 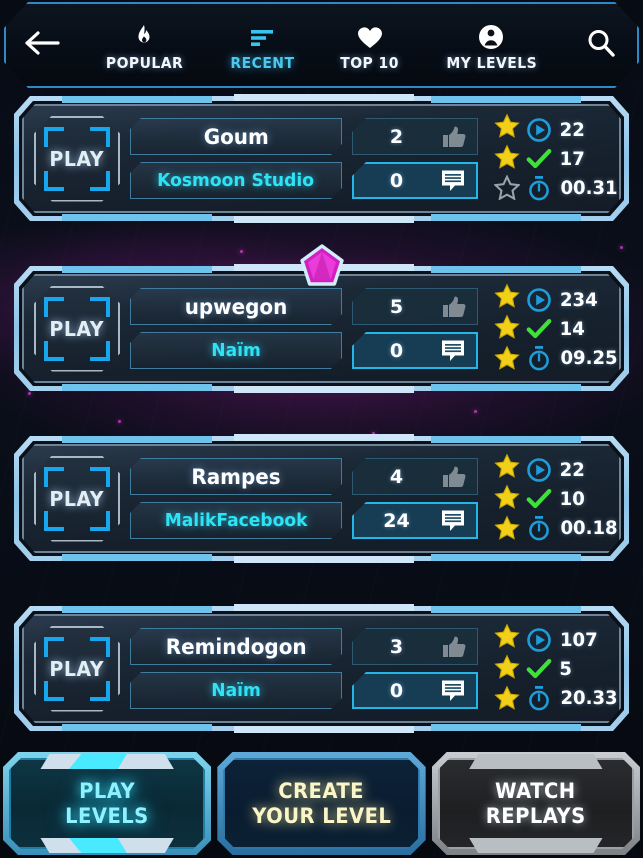 What do you see at coordinates (396, 476) in the screenshot?
I see `like-count: 4` at bounding box center [396, 476].